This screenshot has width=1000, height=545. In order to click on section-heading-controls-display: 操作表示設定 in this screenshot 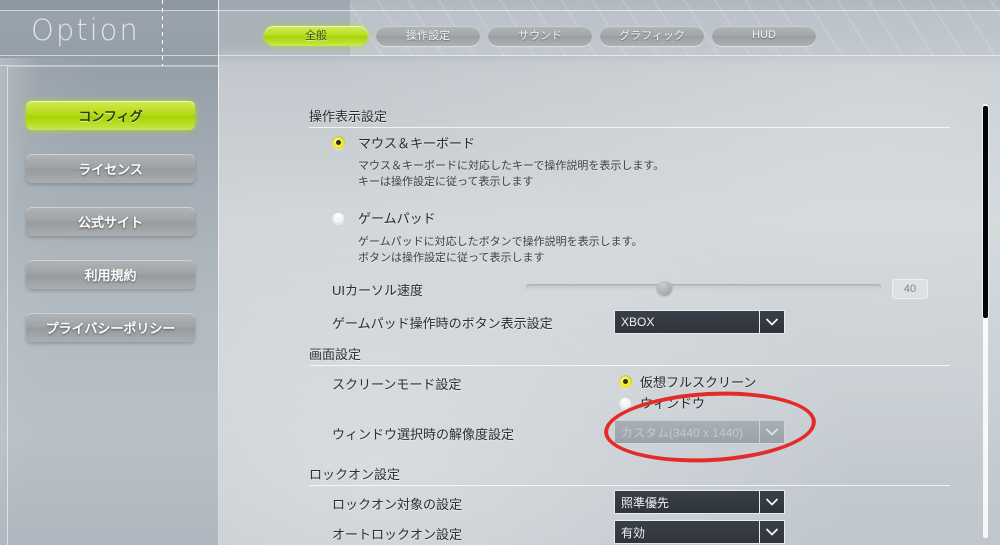, I will do `click(348, 116)`.